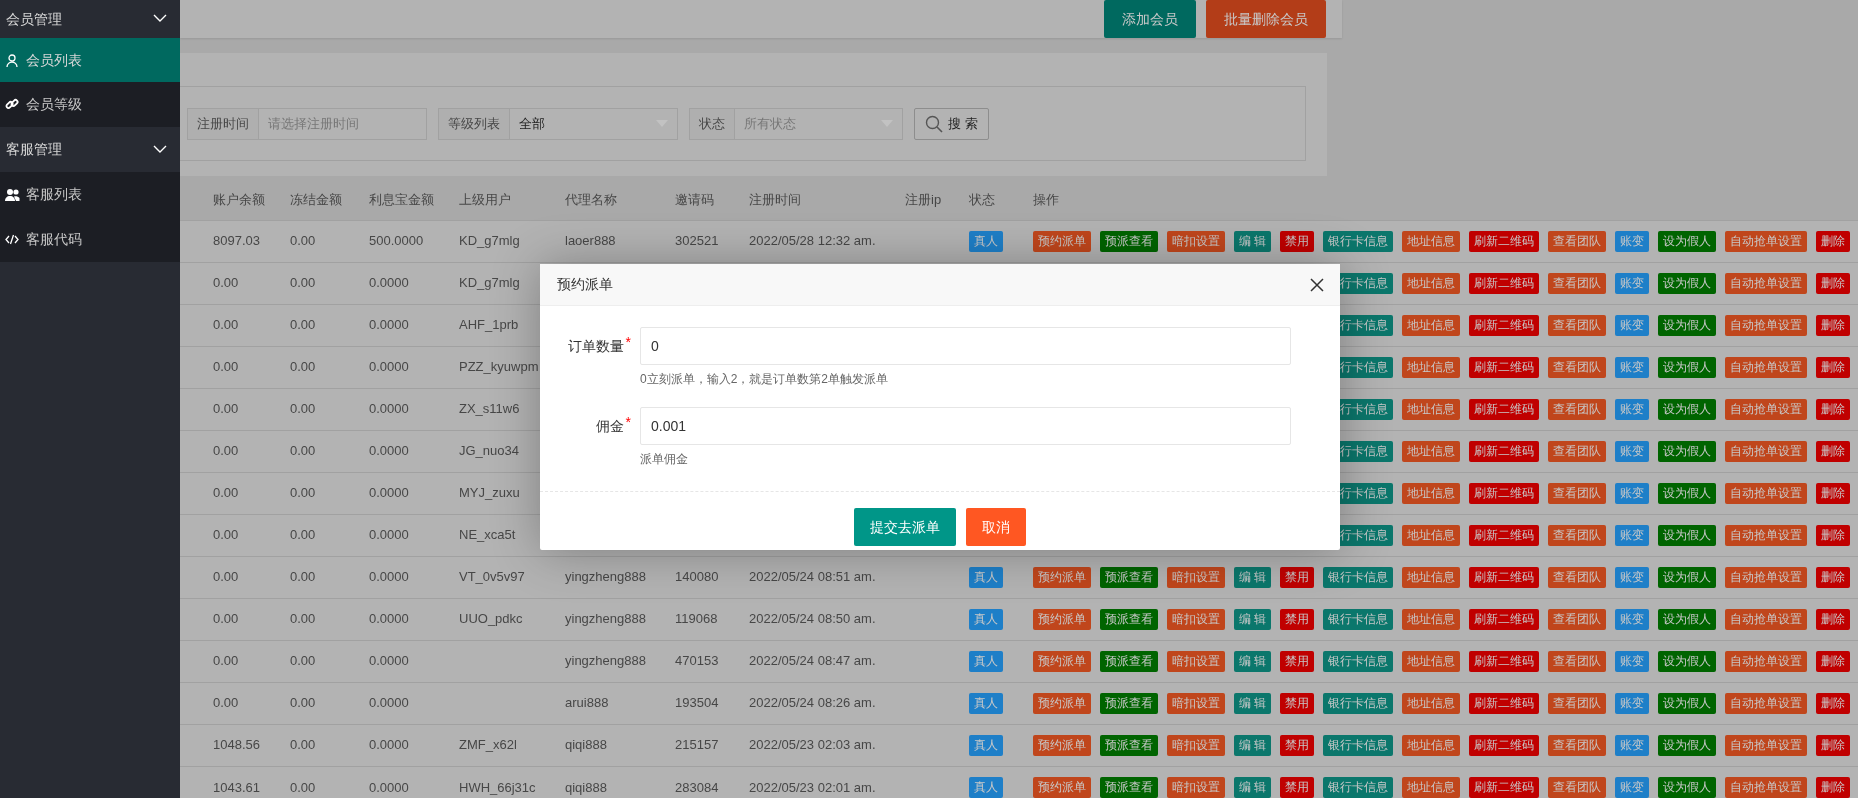 This screenshot has height=798, width=1858. I want to click on toolbar-button: 批量删除会员, so click(1266, 19).